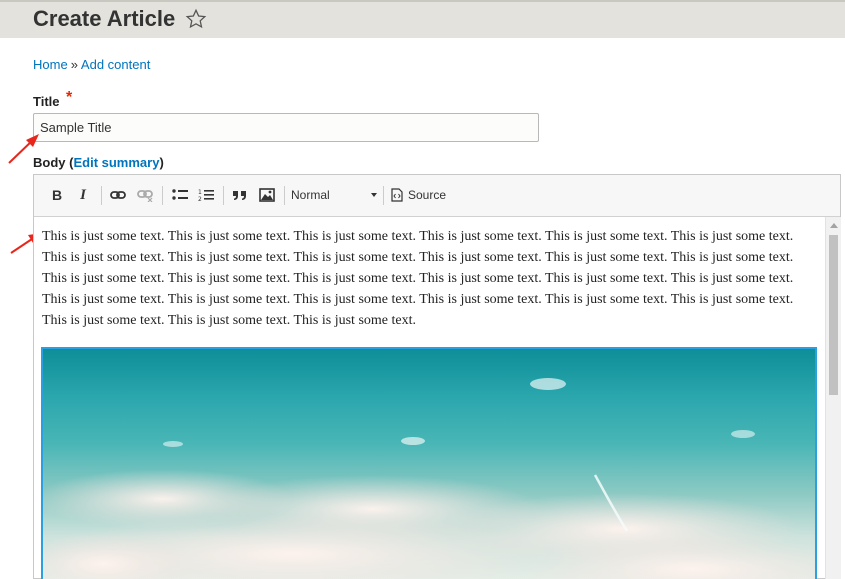 The image size is (845, 579). I want to click on svg-text: 1, so click(200, 192).